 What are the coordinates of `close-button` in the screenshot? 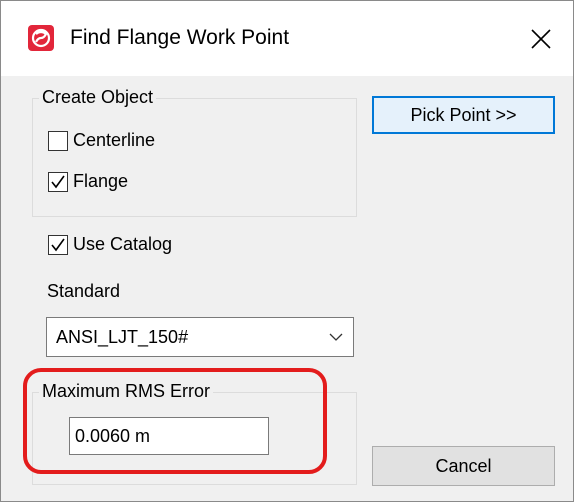 It's located at (541, 39).